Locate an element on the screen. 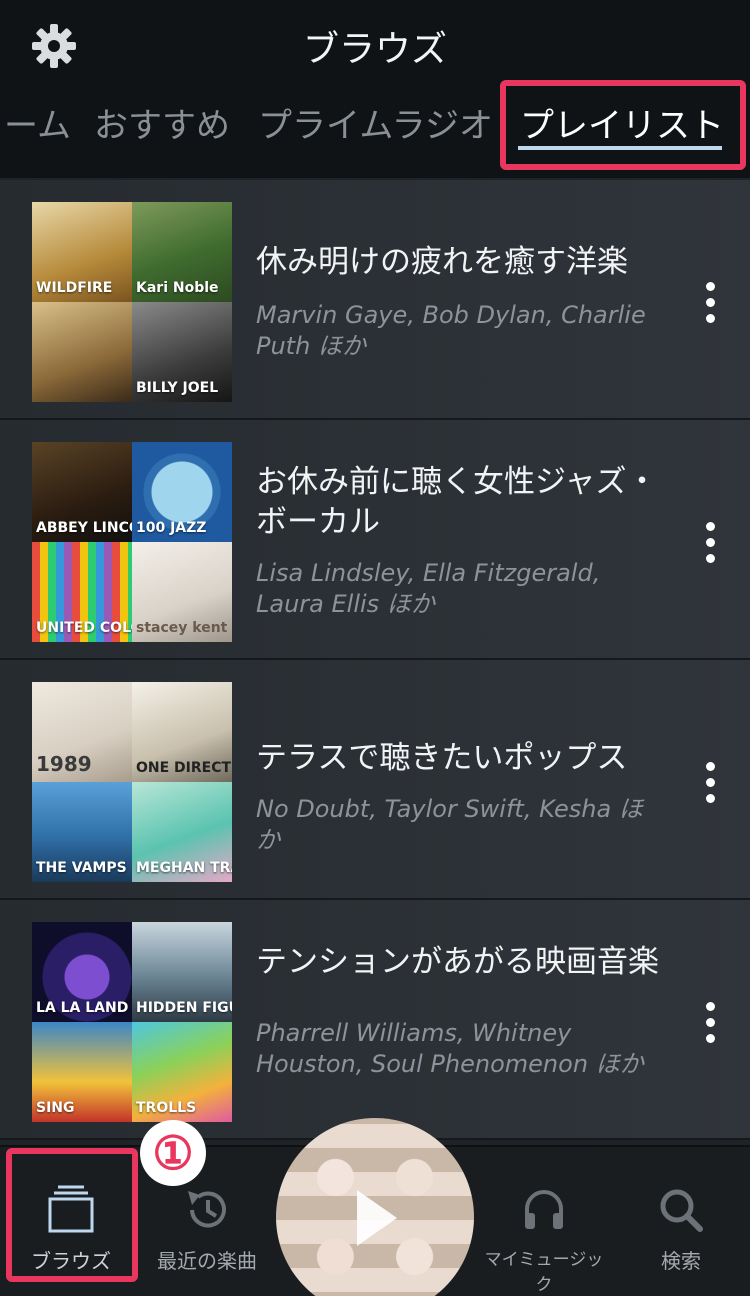 The image size is (750, 1296). album-cover: BILLY JOEL is located at coordinates (182, 352).